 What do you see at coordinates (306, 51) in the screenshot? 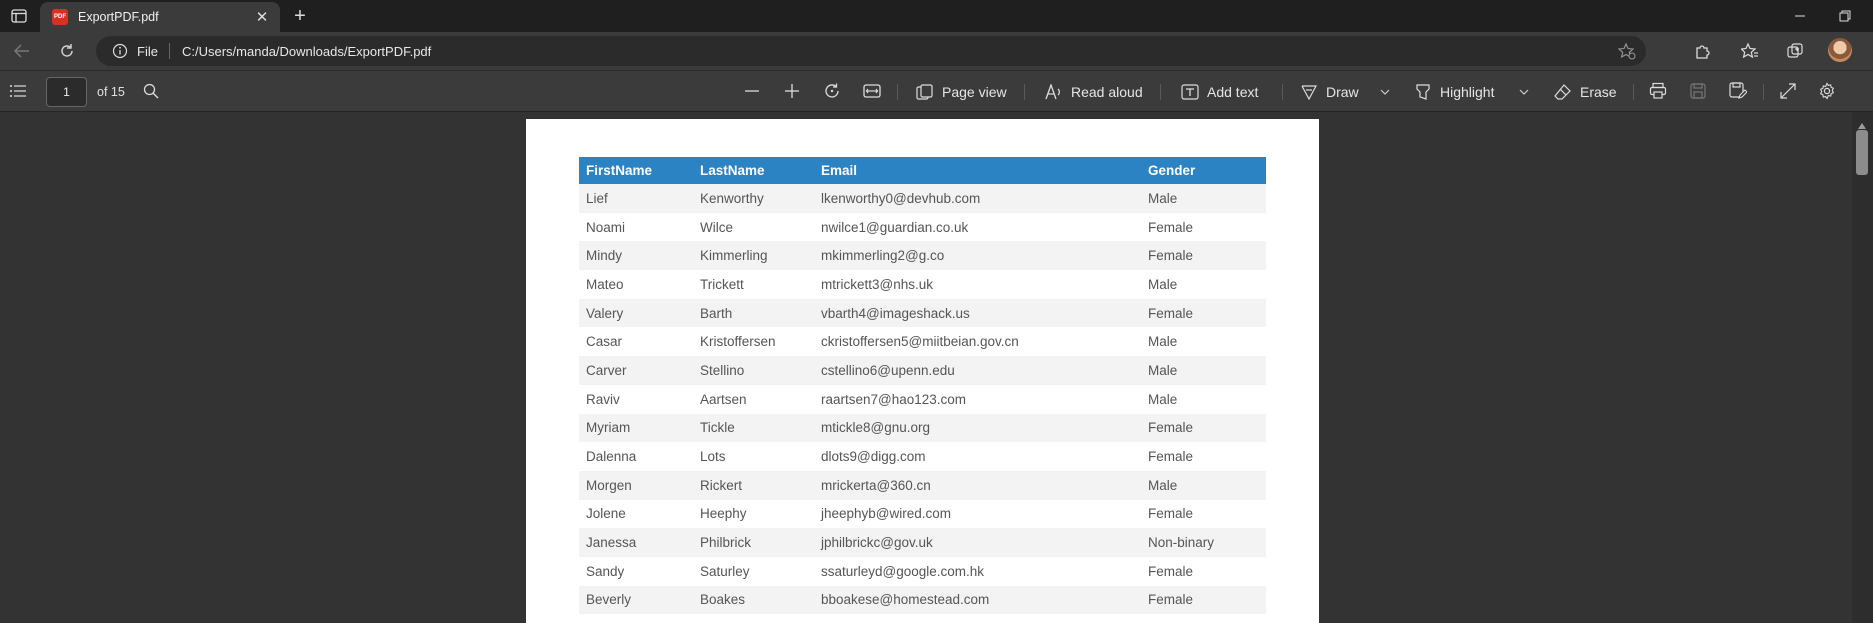
I see `url-text: C:/Users/manda/Downloads/ExportPDF.pdf` at bounding box center [306, 51].